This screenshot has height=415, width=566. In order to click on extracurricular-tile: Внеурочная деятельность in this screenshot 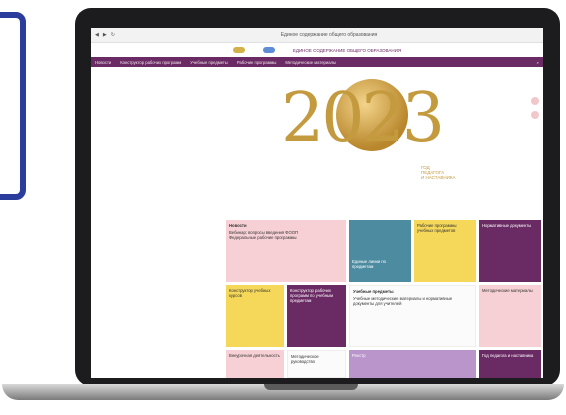, I will do `click(255, 364)`.